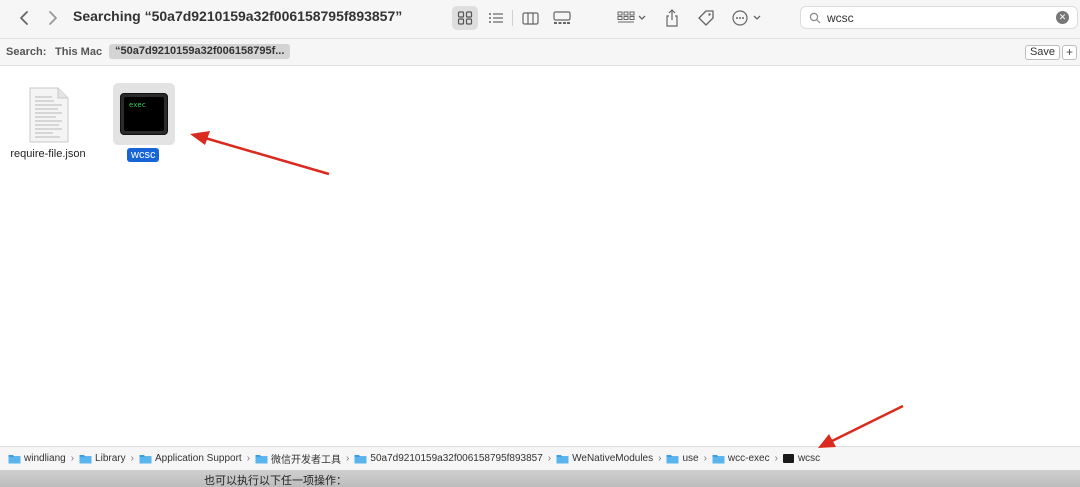  Describe the element at coordinates (1042, 52) in the screenshot. I see `save-search-button: Save` at that location.